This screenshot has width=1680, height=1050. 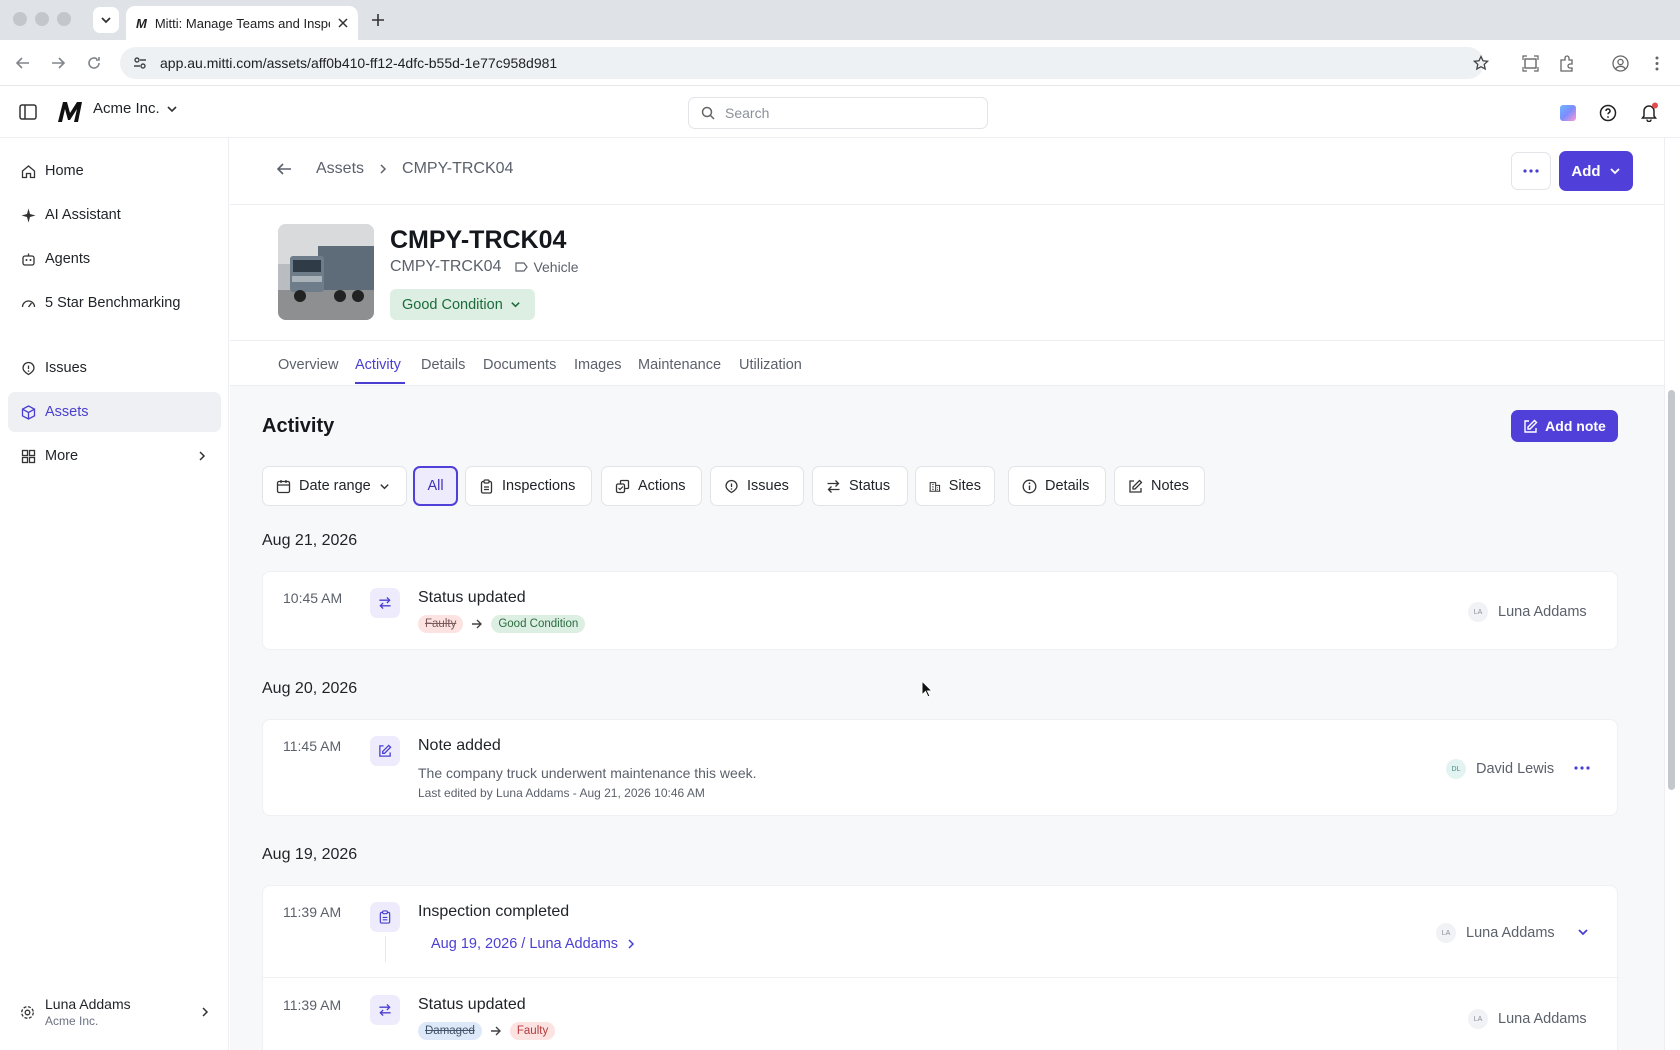 What do you see at coordinates (115, 1012) in the screenshot?
I see `user-menu: Luna Addams Acme Inc.` at bounding box center [115, 1012].